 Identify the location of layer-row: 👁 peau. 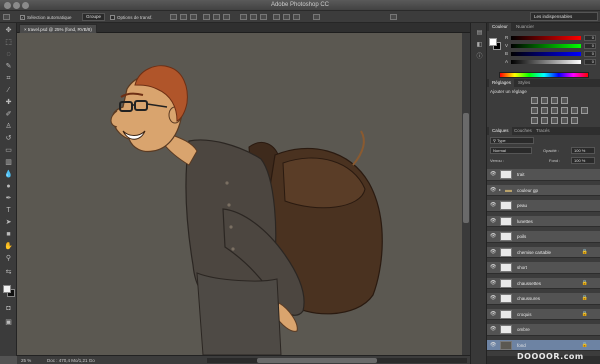
(543, 206).